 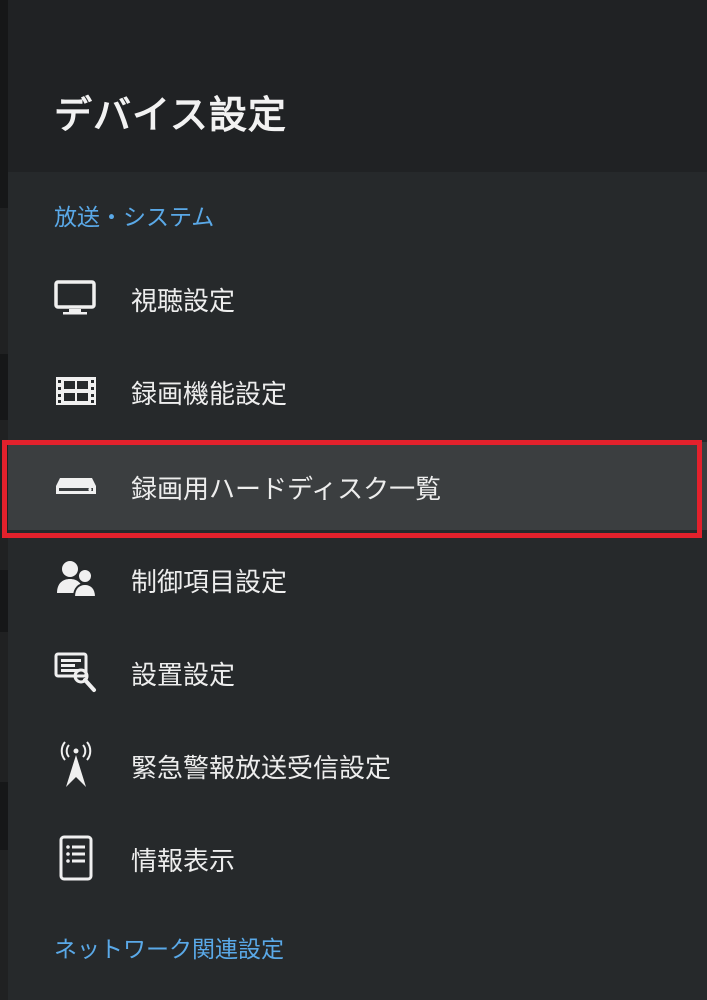 I want to click on menu-item-emergency-alert-settings: 緊急警報放送受信設定, so click(x=357, y=765).